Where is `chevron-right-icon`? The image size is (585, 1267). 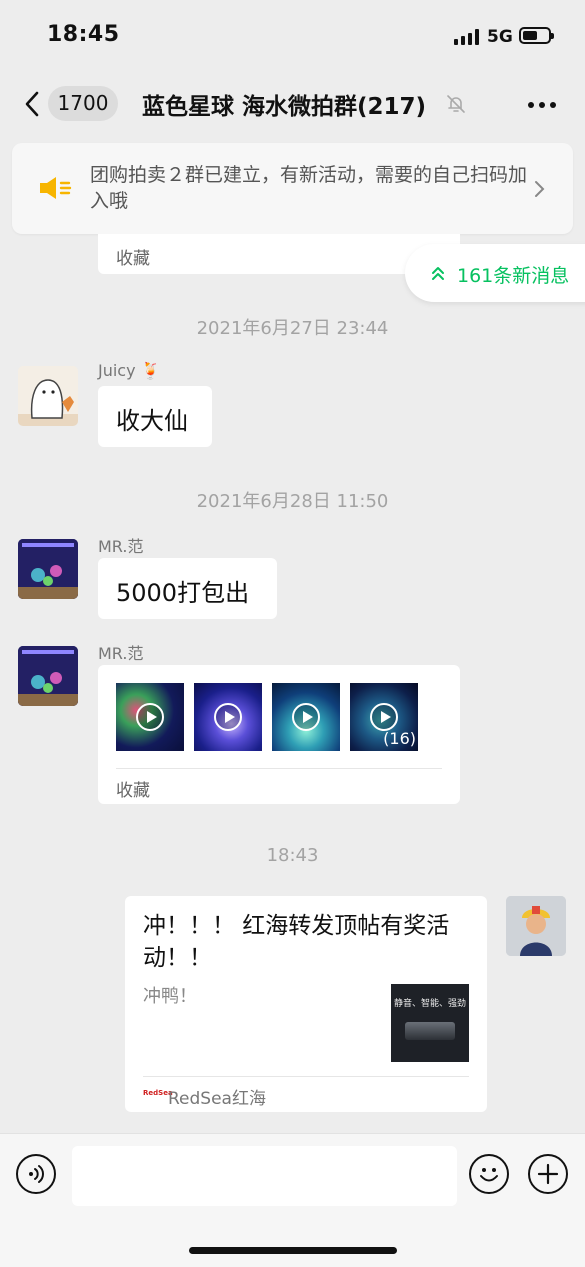
chevron-right-icon is located at coordinates (540, 189).